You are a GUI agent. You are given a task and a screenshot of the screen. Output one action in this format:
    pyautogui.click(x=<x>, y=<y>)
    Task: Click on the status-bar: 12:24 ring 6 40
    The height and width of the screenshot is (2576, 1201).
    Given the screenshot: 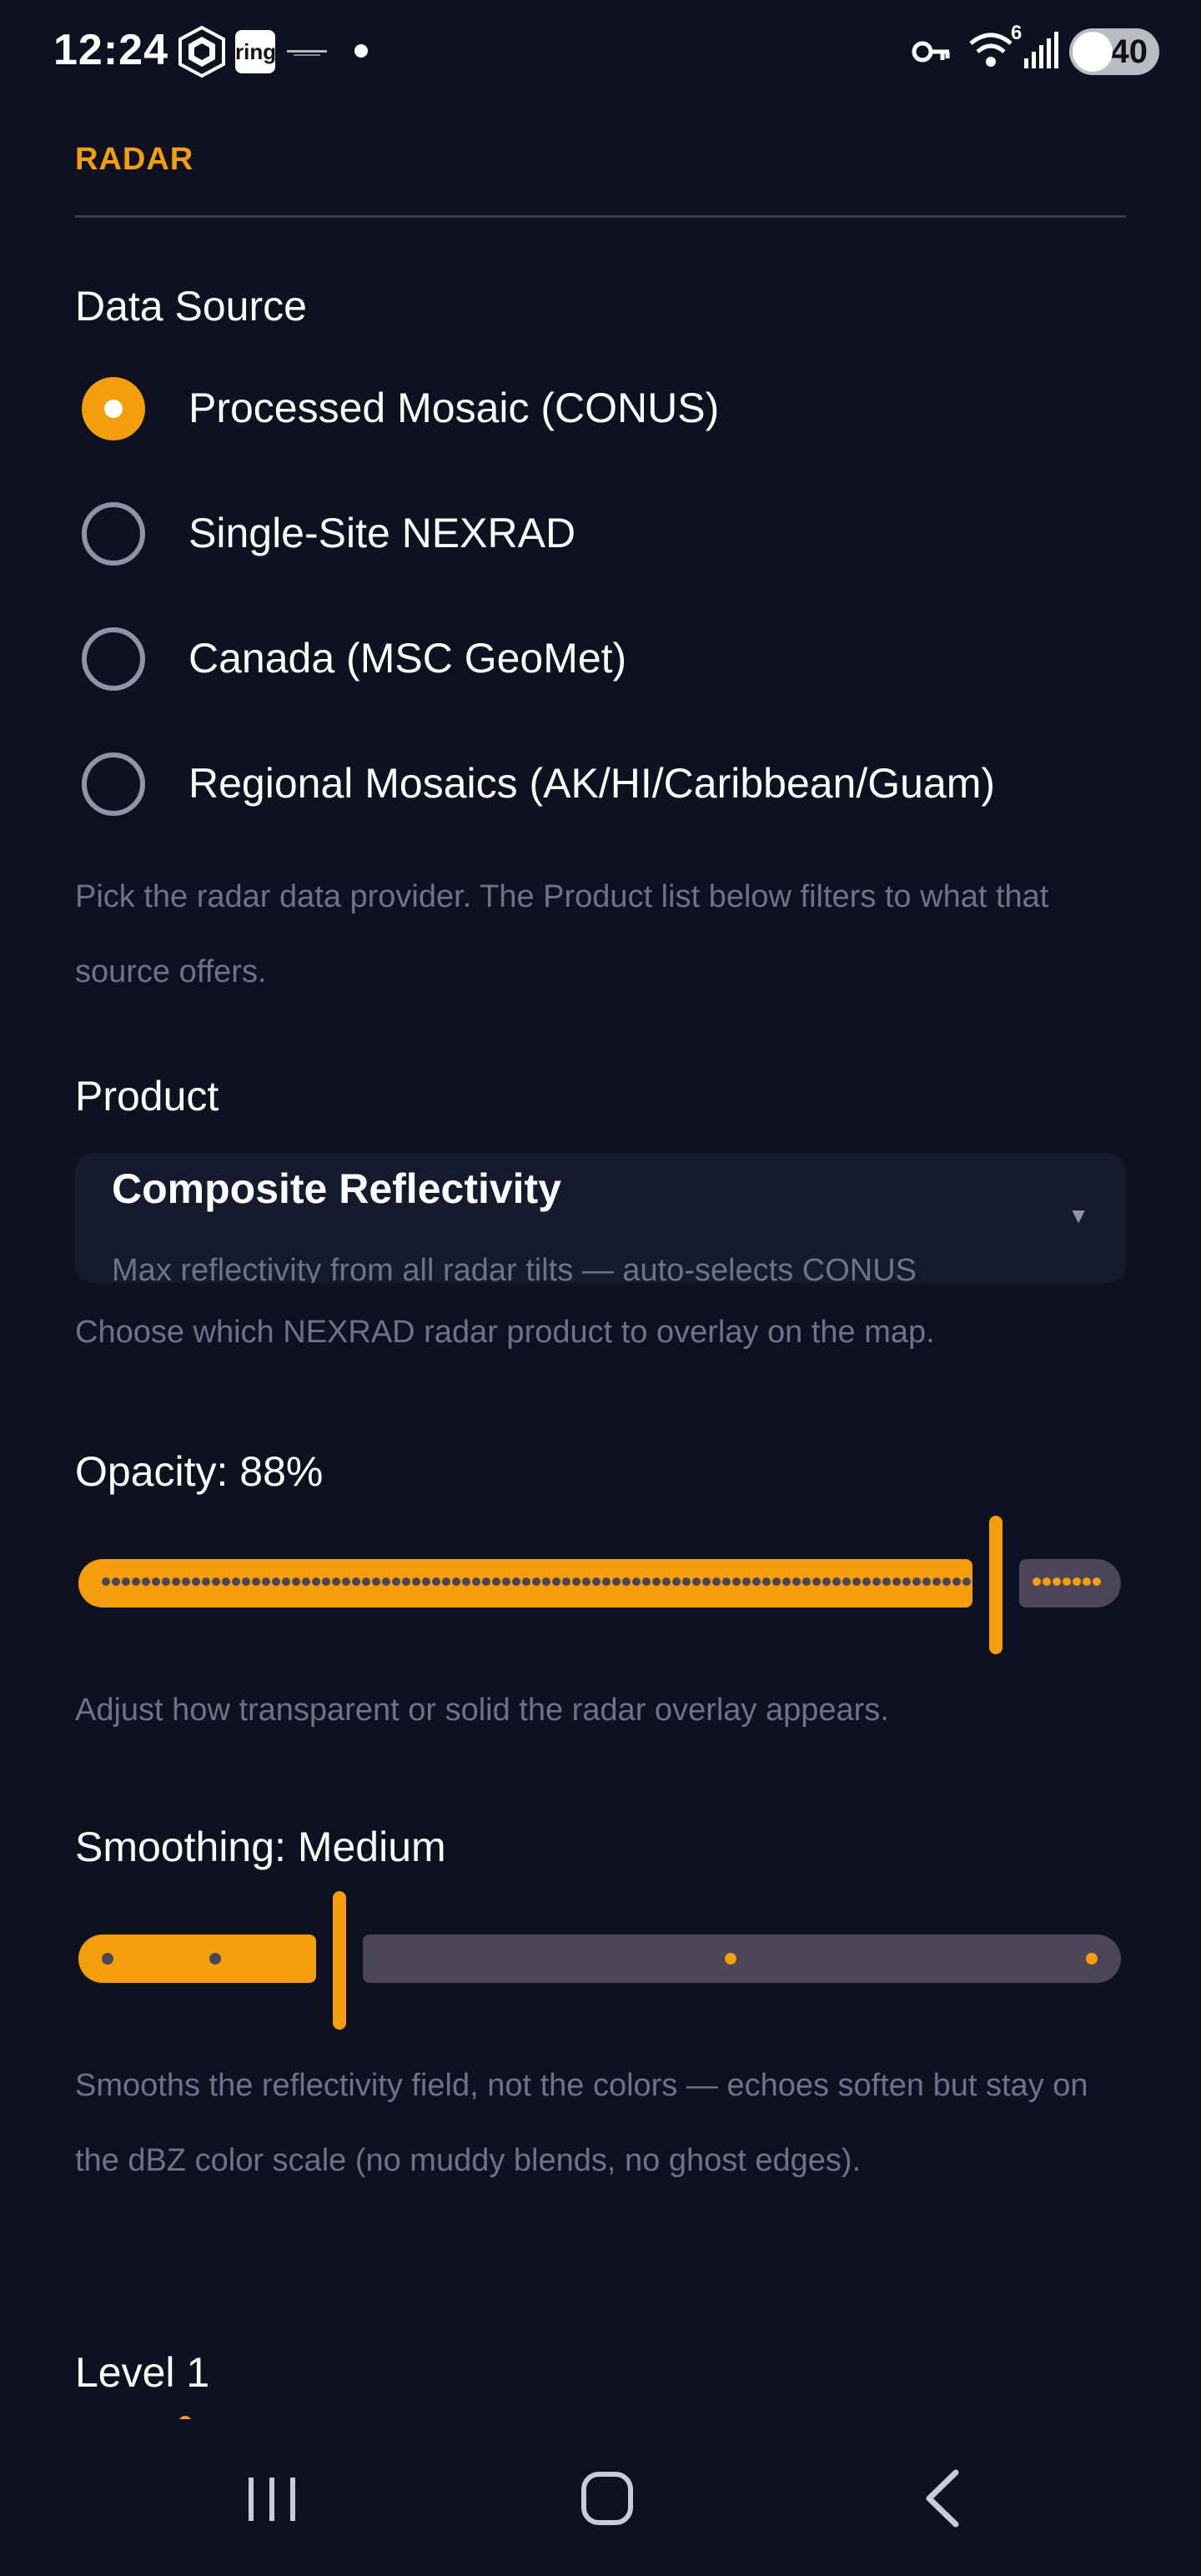 What is the action you would take?
    pyautogui.click(x=601, y=54)
    